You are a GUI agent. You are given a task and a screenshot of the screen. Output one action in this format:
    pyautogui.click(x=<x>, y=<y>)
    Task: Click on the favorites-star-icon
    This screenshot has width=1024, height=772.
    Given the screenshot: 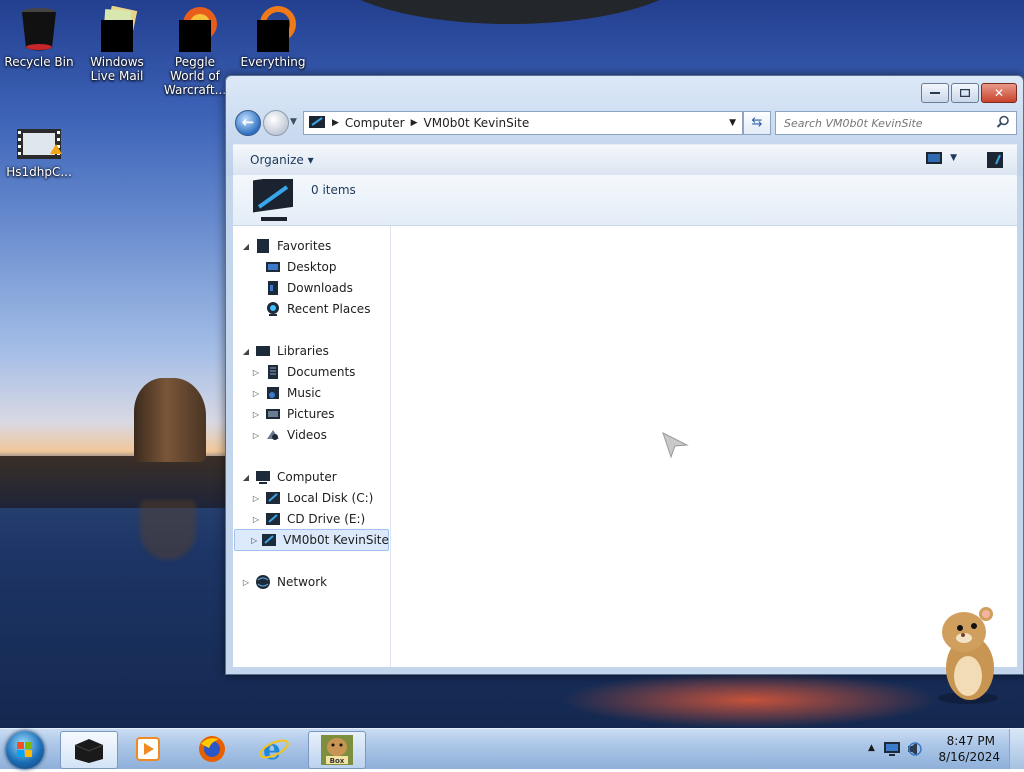 What is the action you would take?
    pyautogui.click(x=263, y=246)
    